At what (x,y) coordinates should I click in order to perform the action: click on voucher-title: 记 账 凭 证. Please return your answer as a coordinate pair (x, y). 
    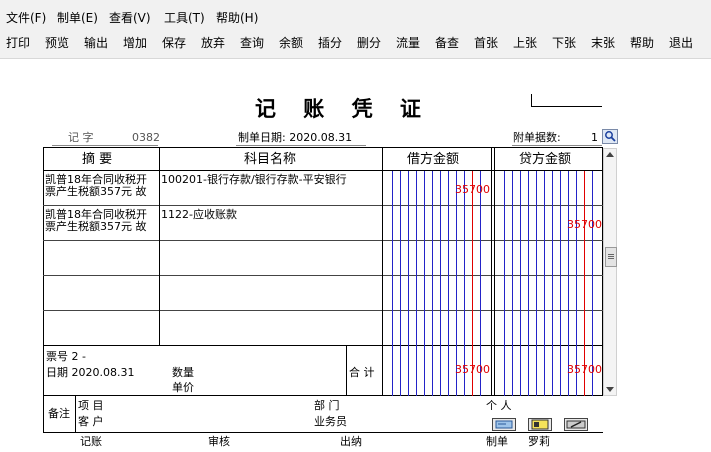
    Looking at the image, I should click on (343, 108).